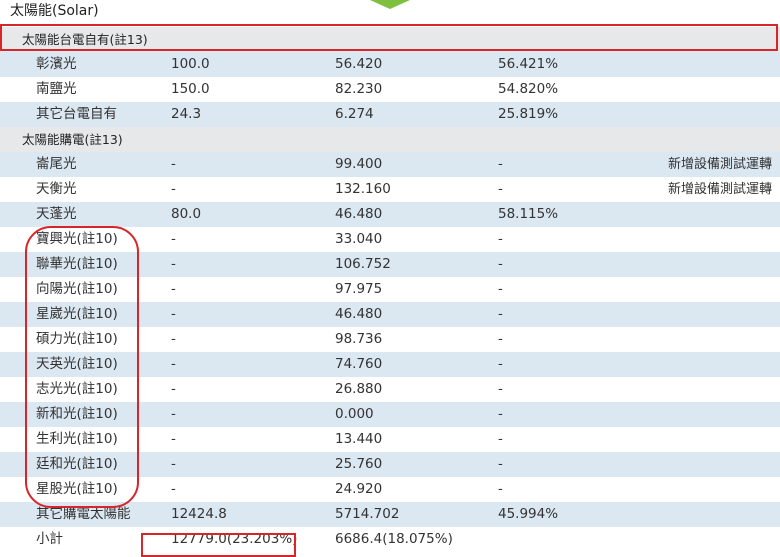 The height and width of the screenshot is (557, 780). Describe the element at coordinates (354, 114) in the screenshot. I see `generation-value: 6.274` at that location.